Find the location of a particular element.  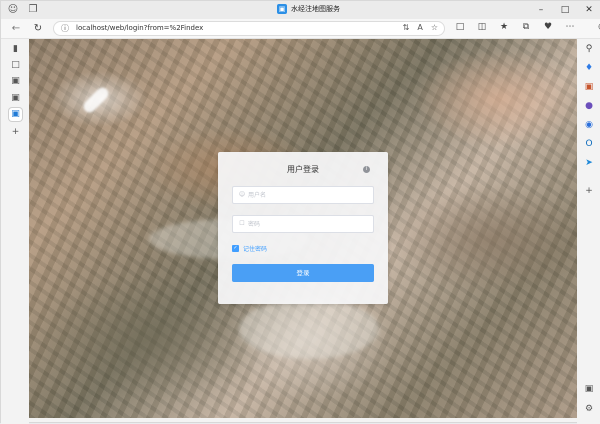

favorite-star-icon: ☆ is located at coordinates (434, 27).